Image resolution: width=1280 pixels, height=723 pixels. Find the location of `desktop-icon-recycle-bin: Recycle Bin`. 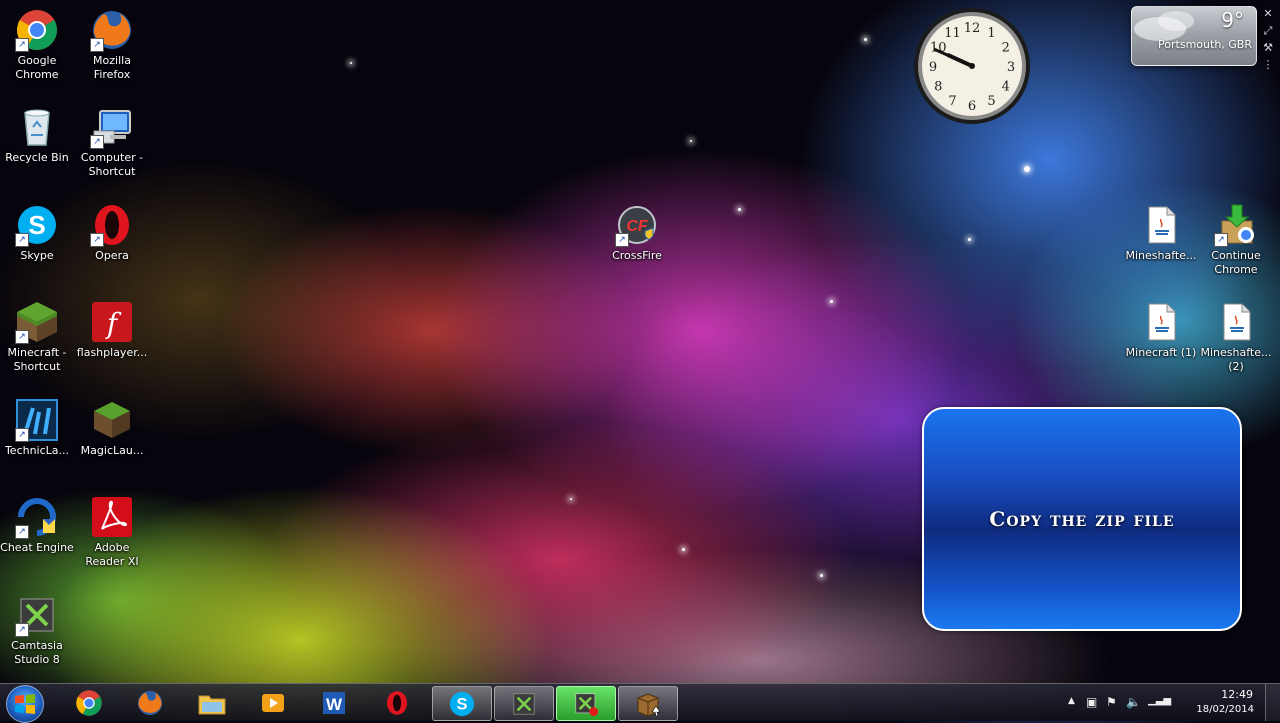

desktop-icon-recycle-bin: Recycle Bin is located at coordinates (37, 135).